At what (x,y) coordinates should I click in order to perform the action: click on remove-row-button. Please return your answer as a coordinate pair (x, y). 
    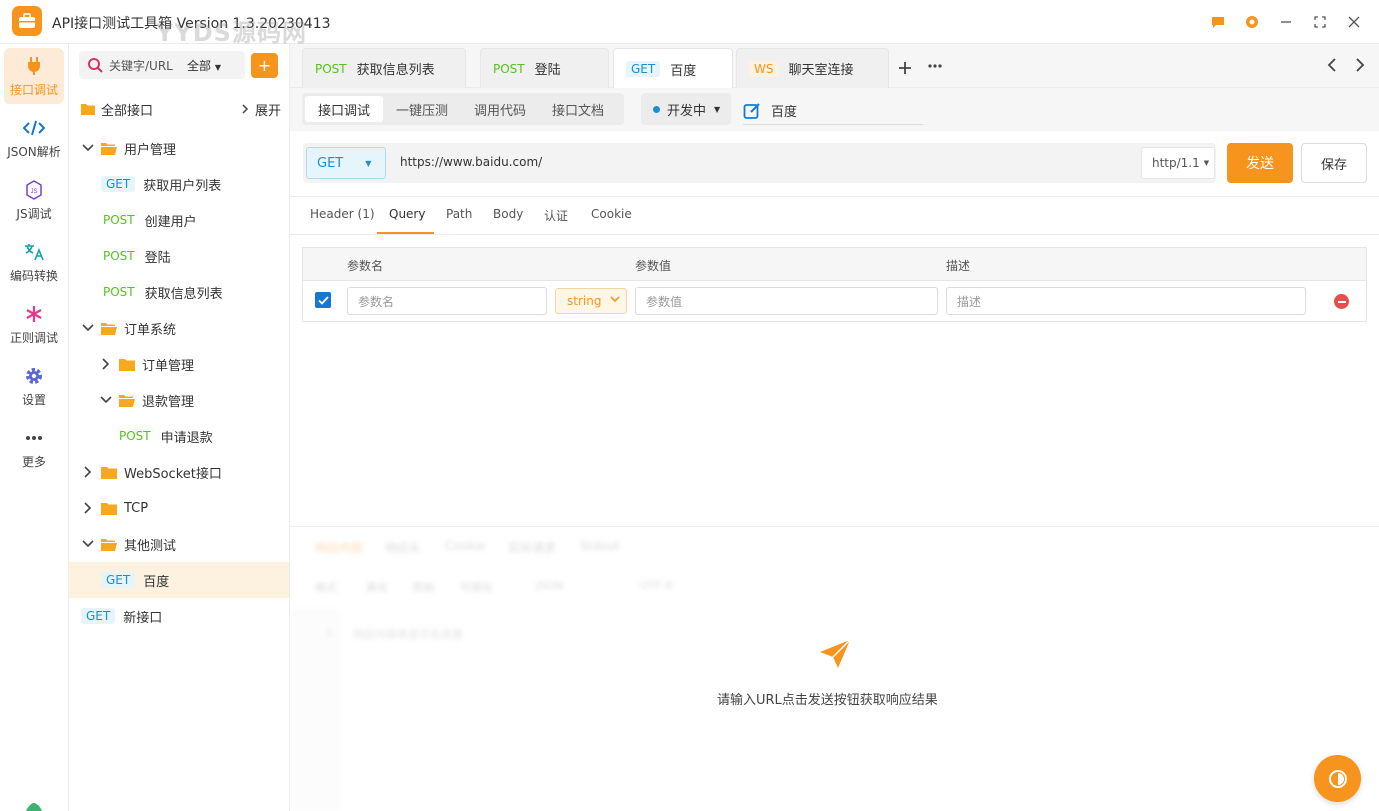
    Looking at the image, I should click on (1341, 301).